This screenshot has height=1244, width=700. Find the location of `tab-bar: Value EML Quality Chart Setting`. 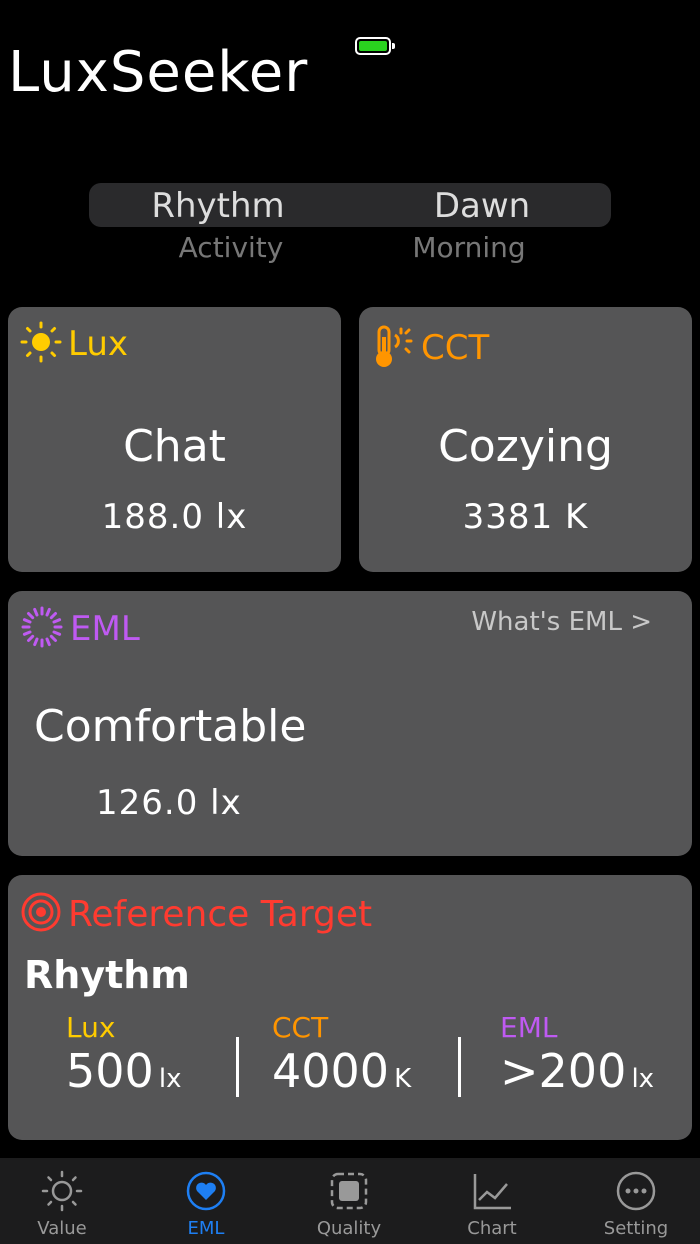

tab-bar: Value EML Quality Chart Setting is located at coordinates (350, 1201).